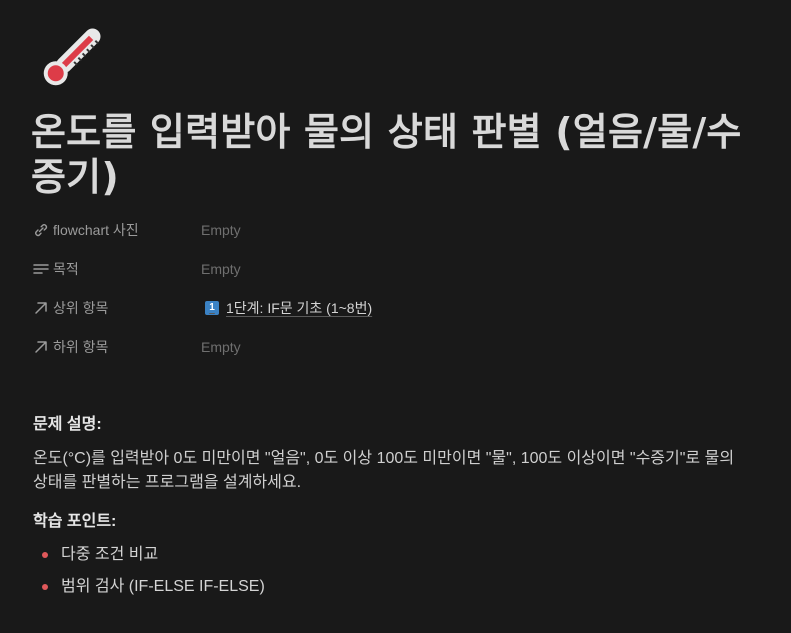 This screenshot has height=633, width=791. Describe the element at coordinates (117, 308) in the screenshot. I see `property-name: 상위 항목` at that location.